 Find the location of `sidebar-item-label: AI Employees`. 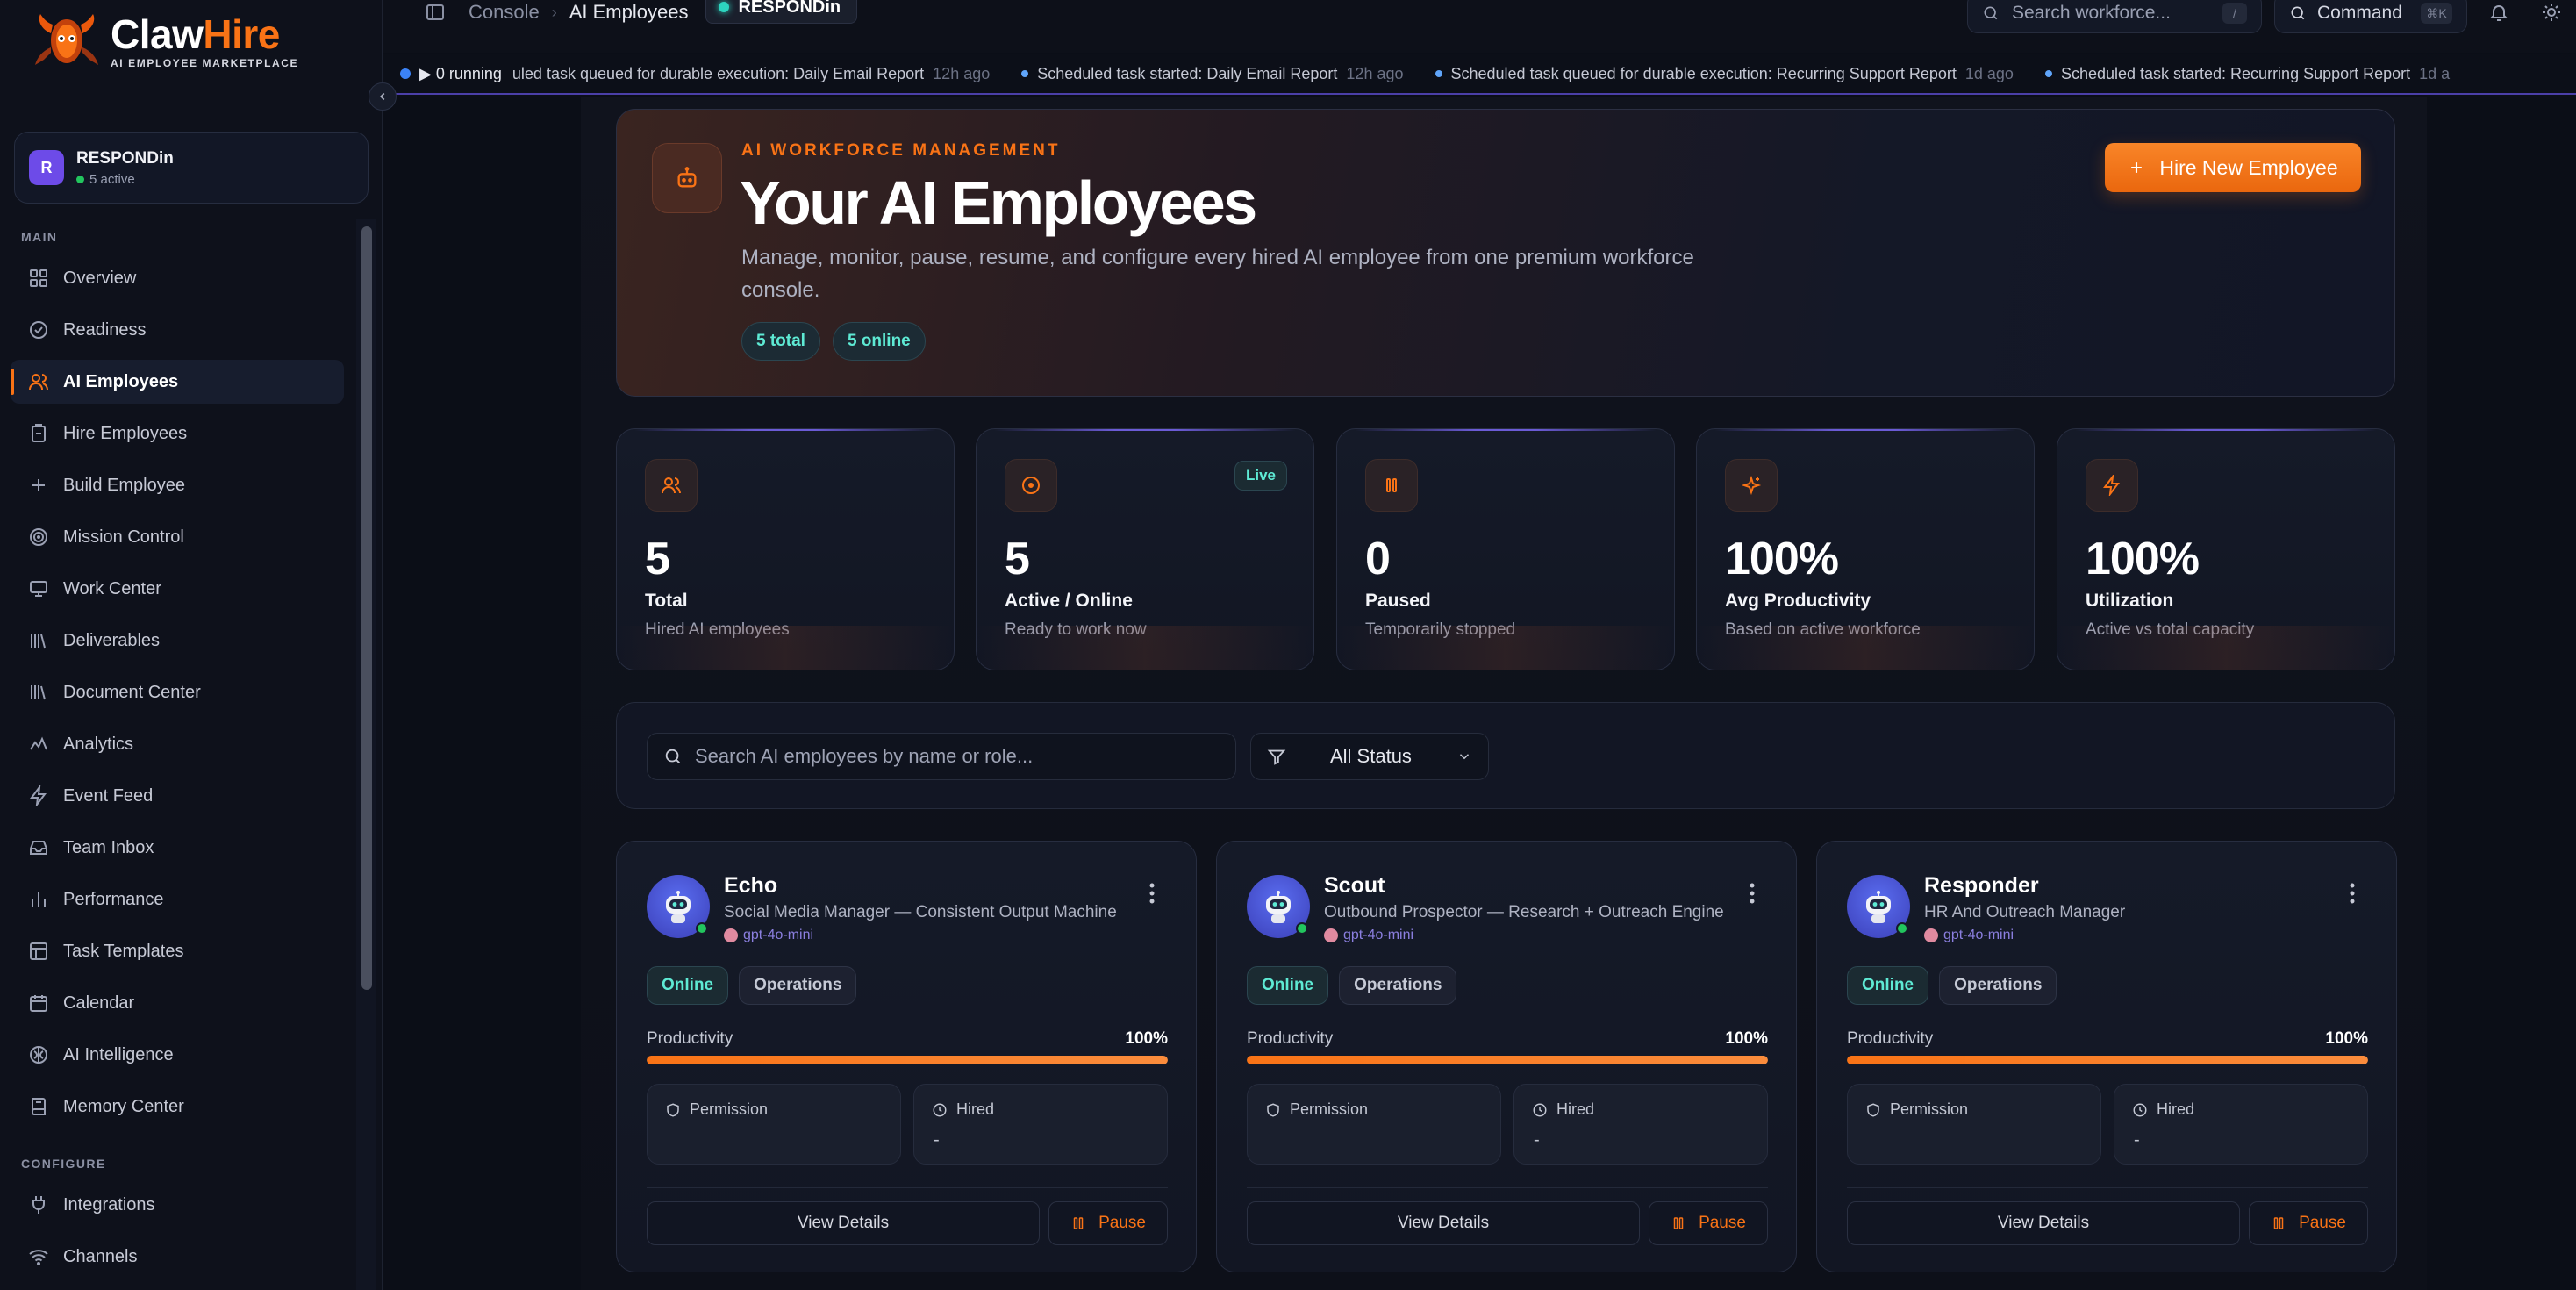

sidebar-item-label: AI Employees is located at coordinates (121, 381).